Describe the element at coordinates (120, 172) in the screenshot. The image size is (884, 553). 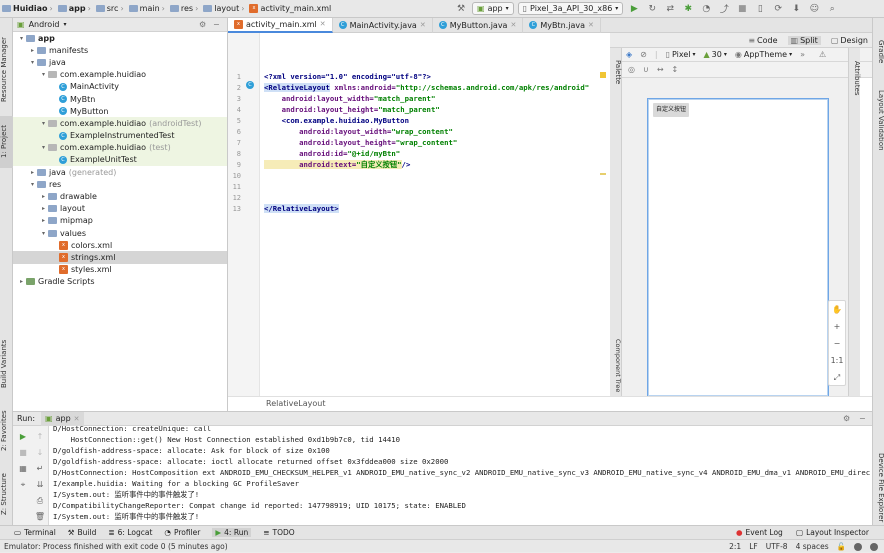
I see `tree-item: ▸ java (generated)` at that location.